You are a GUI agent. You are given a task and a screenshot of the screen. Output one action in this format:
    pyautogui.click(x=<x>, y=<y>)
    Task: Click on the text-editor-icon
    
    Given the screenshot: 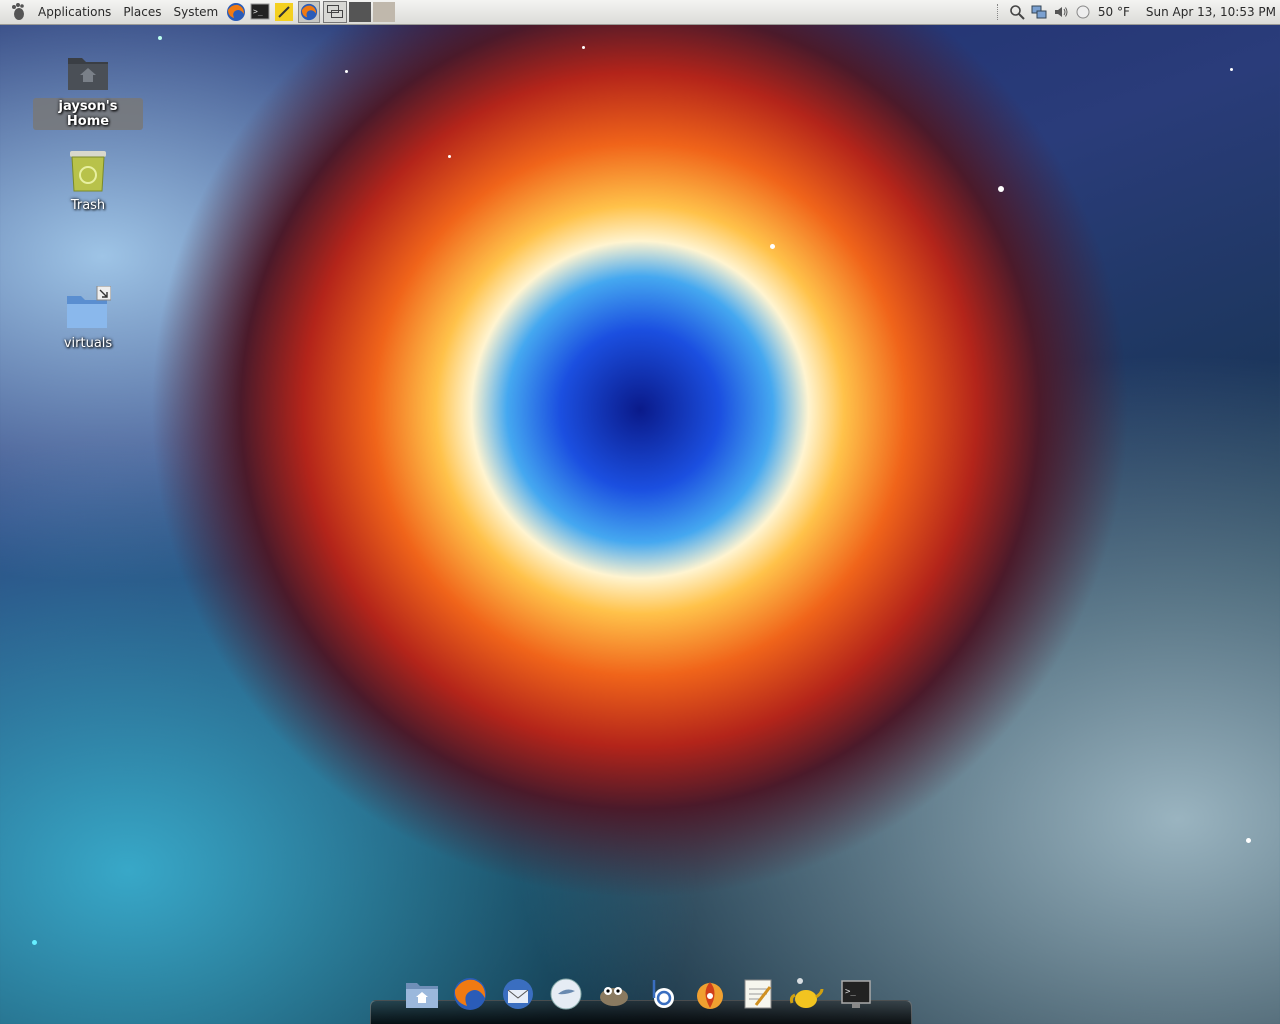 What is the action you would take?
    pyautogui.click(x=758, y=994)
    